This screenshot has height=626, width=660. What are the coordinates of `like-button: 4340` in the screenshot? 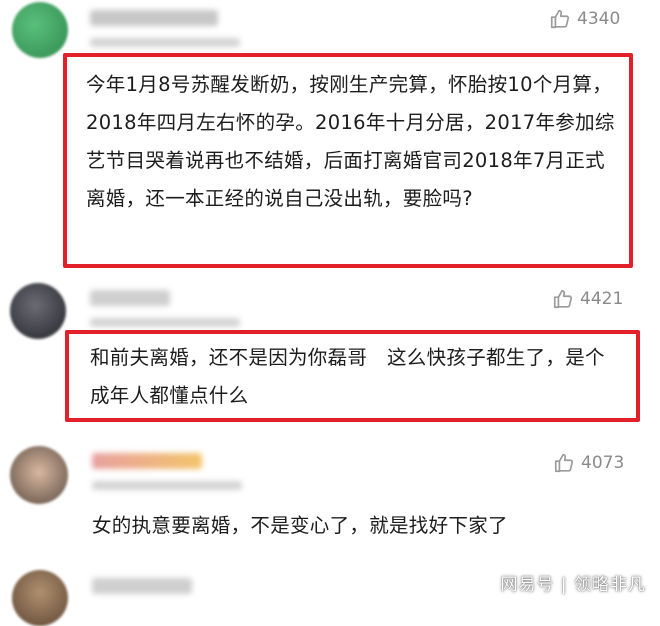 It's located at (584, 19).